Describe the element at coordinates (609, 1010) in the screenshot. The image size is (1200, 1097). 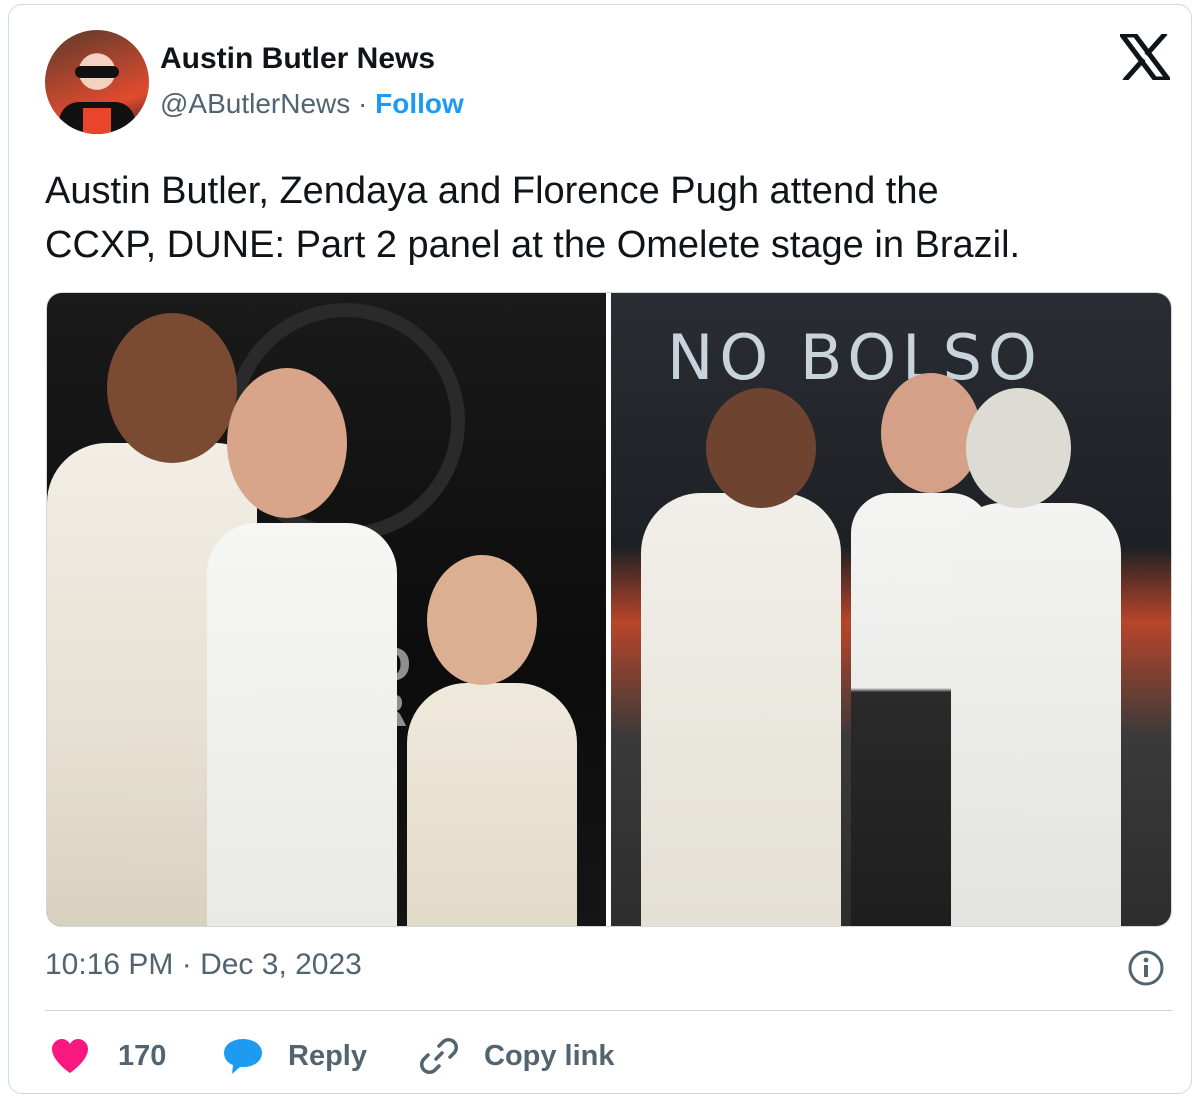
I see `actions-divider` at that location.